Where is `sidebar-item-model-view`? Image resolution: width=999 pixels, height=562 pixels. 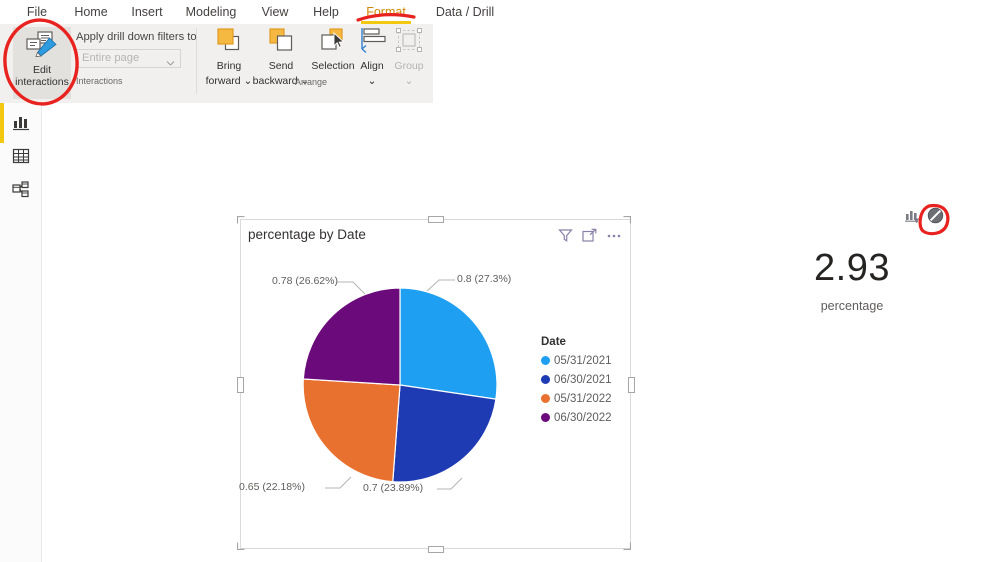
sidebar-item-model-view is located at coordinates (21, 192).